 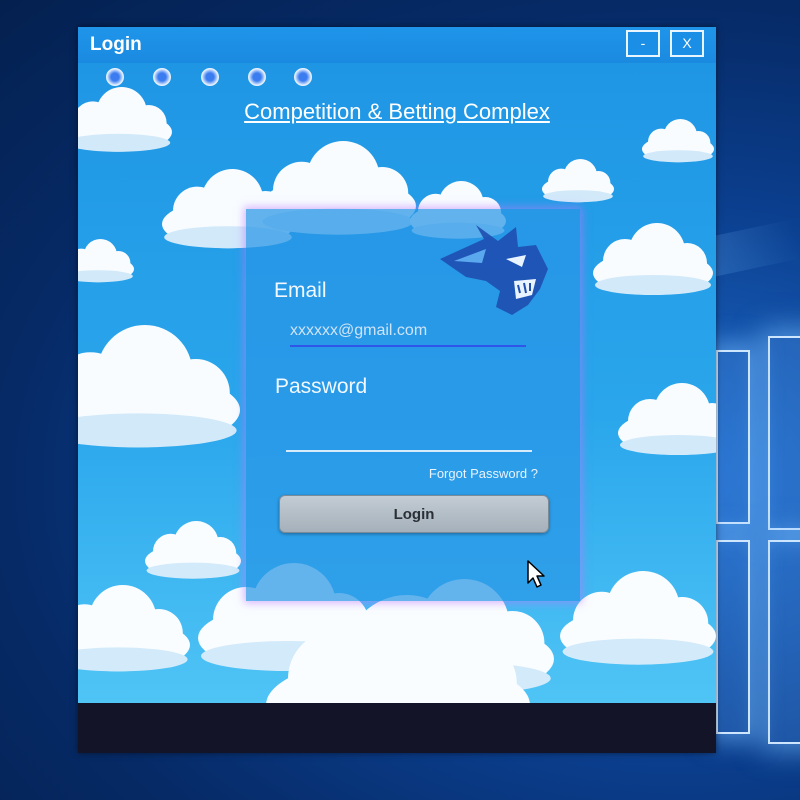 What do you see at coordinates (494, 270) in the screenshot?
I see `wildcat-logo-icon` at bounding box center [494, 270].